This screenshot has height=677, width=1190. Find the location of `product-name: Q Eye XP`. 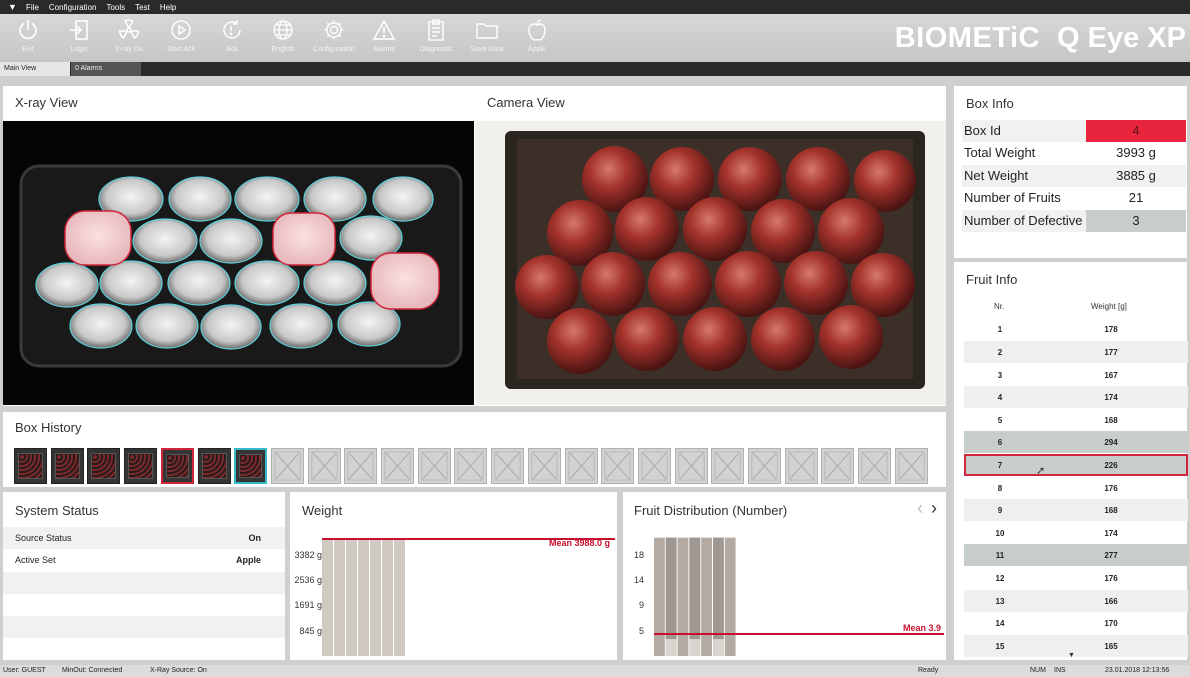

product-name: Q Eye XP is located at coordinates (1121, 38).